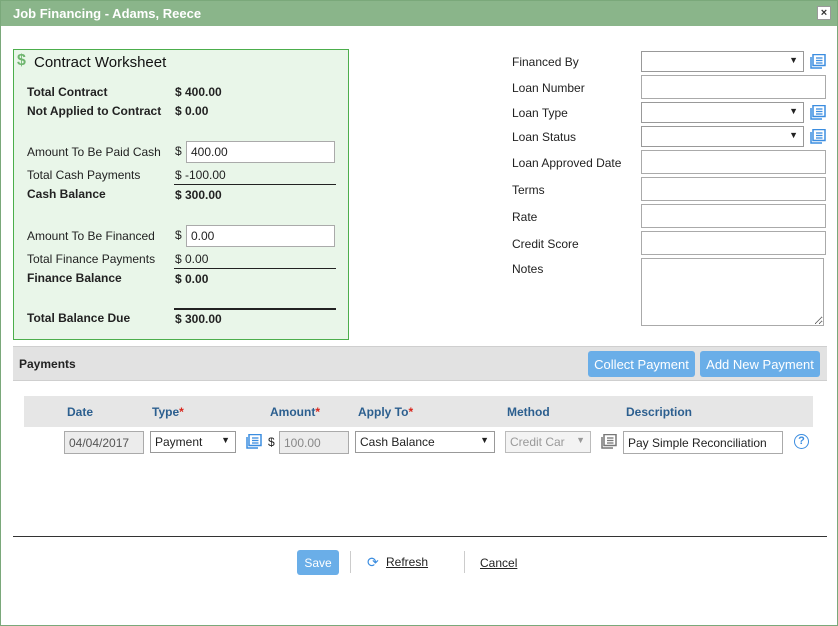  What do you see at coordinates (733, 189) in the screenshot?
I see `terms-input` at bounding box center [733, 189].